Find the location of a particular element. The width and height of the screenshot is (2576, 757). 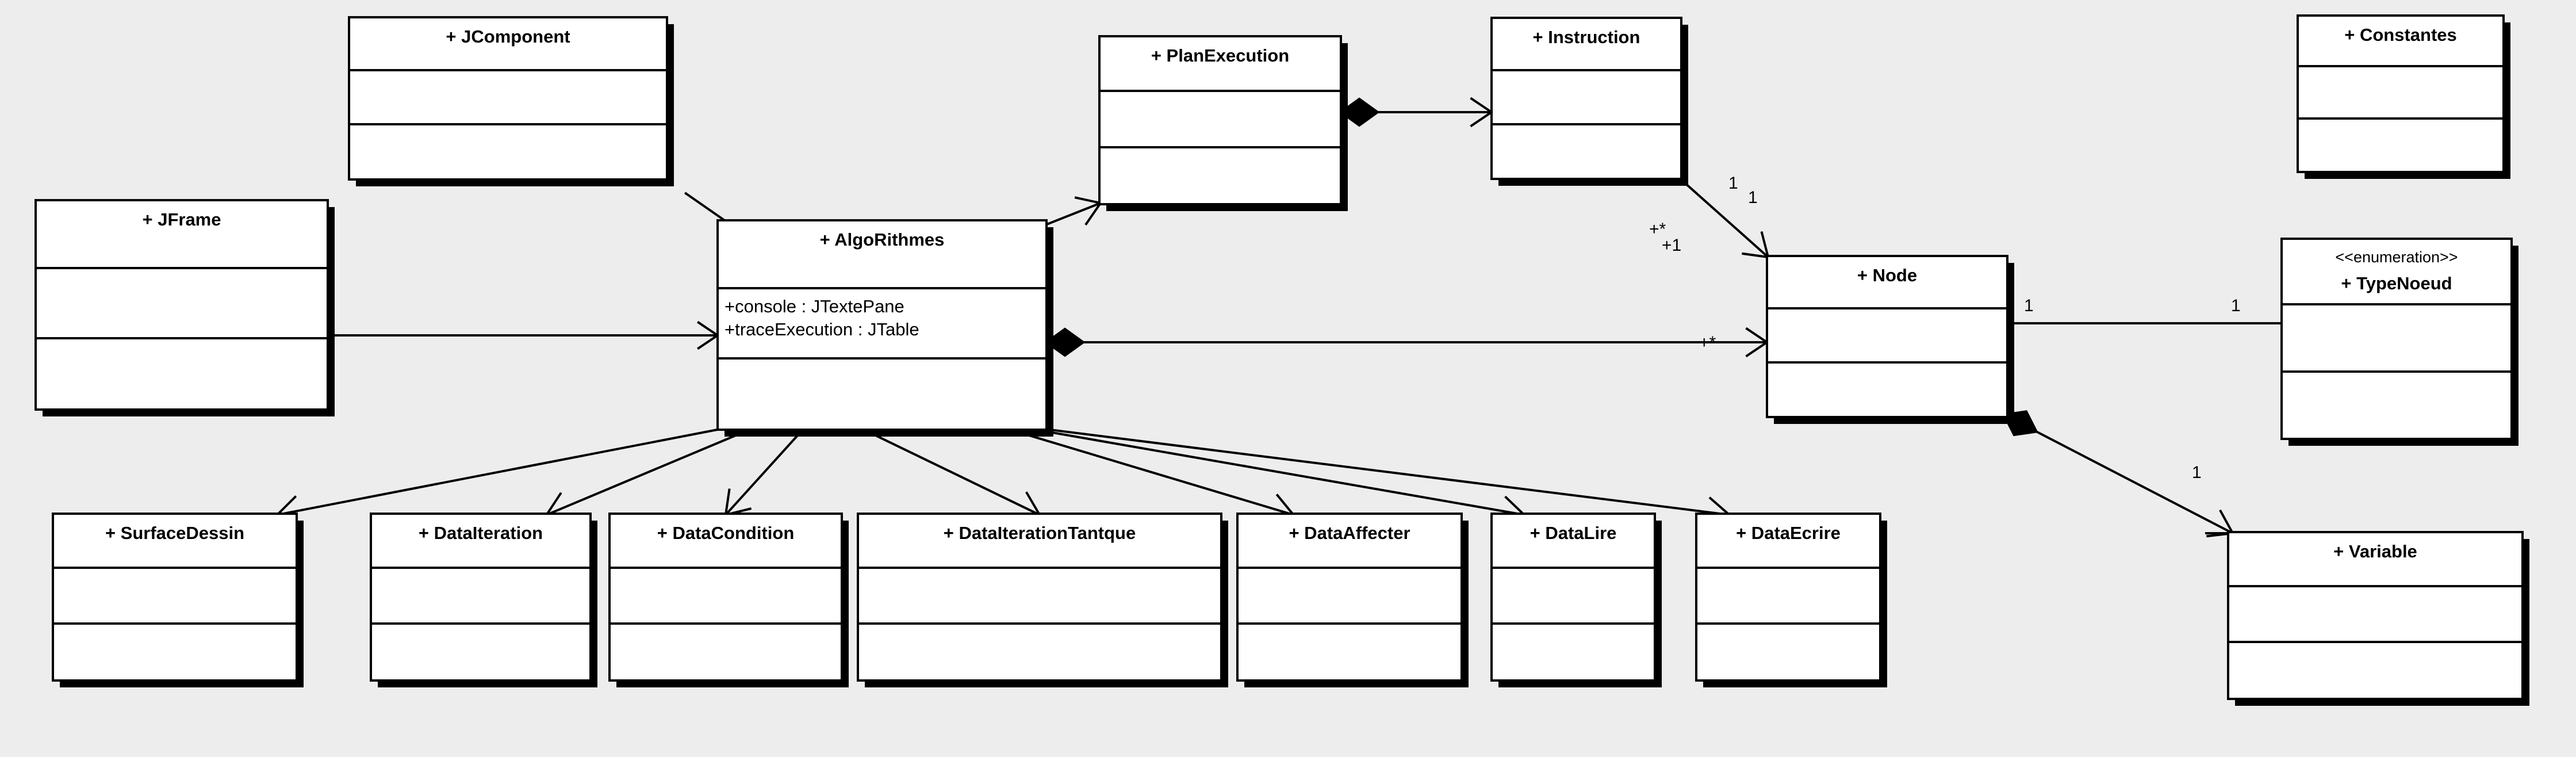

class-attribute: +traceExecution : JTable is located at coordinates (821, 329).